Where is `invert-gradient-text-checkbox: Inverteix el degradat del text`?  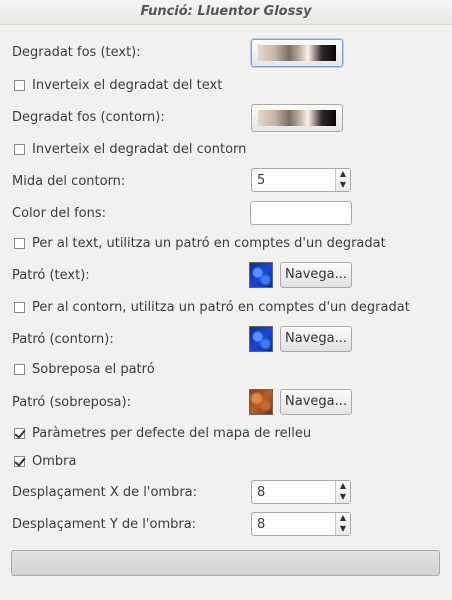 invert-gradient-text-checkbox: Inverteix el degradat del text is located at coordinates (118, 85).